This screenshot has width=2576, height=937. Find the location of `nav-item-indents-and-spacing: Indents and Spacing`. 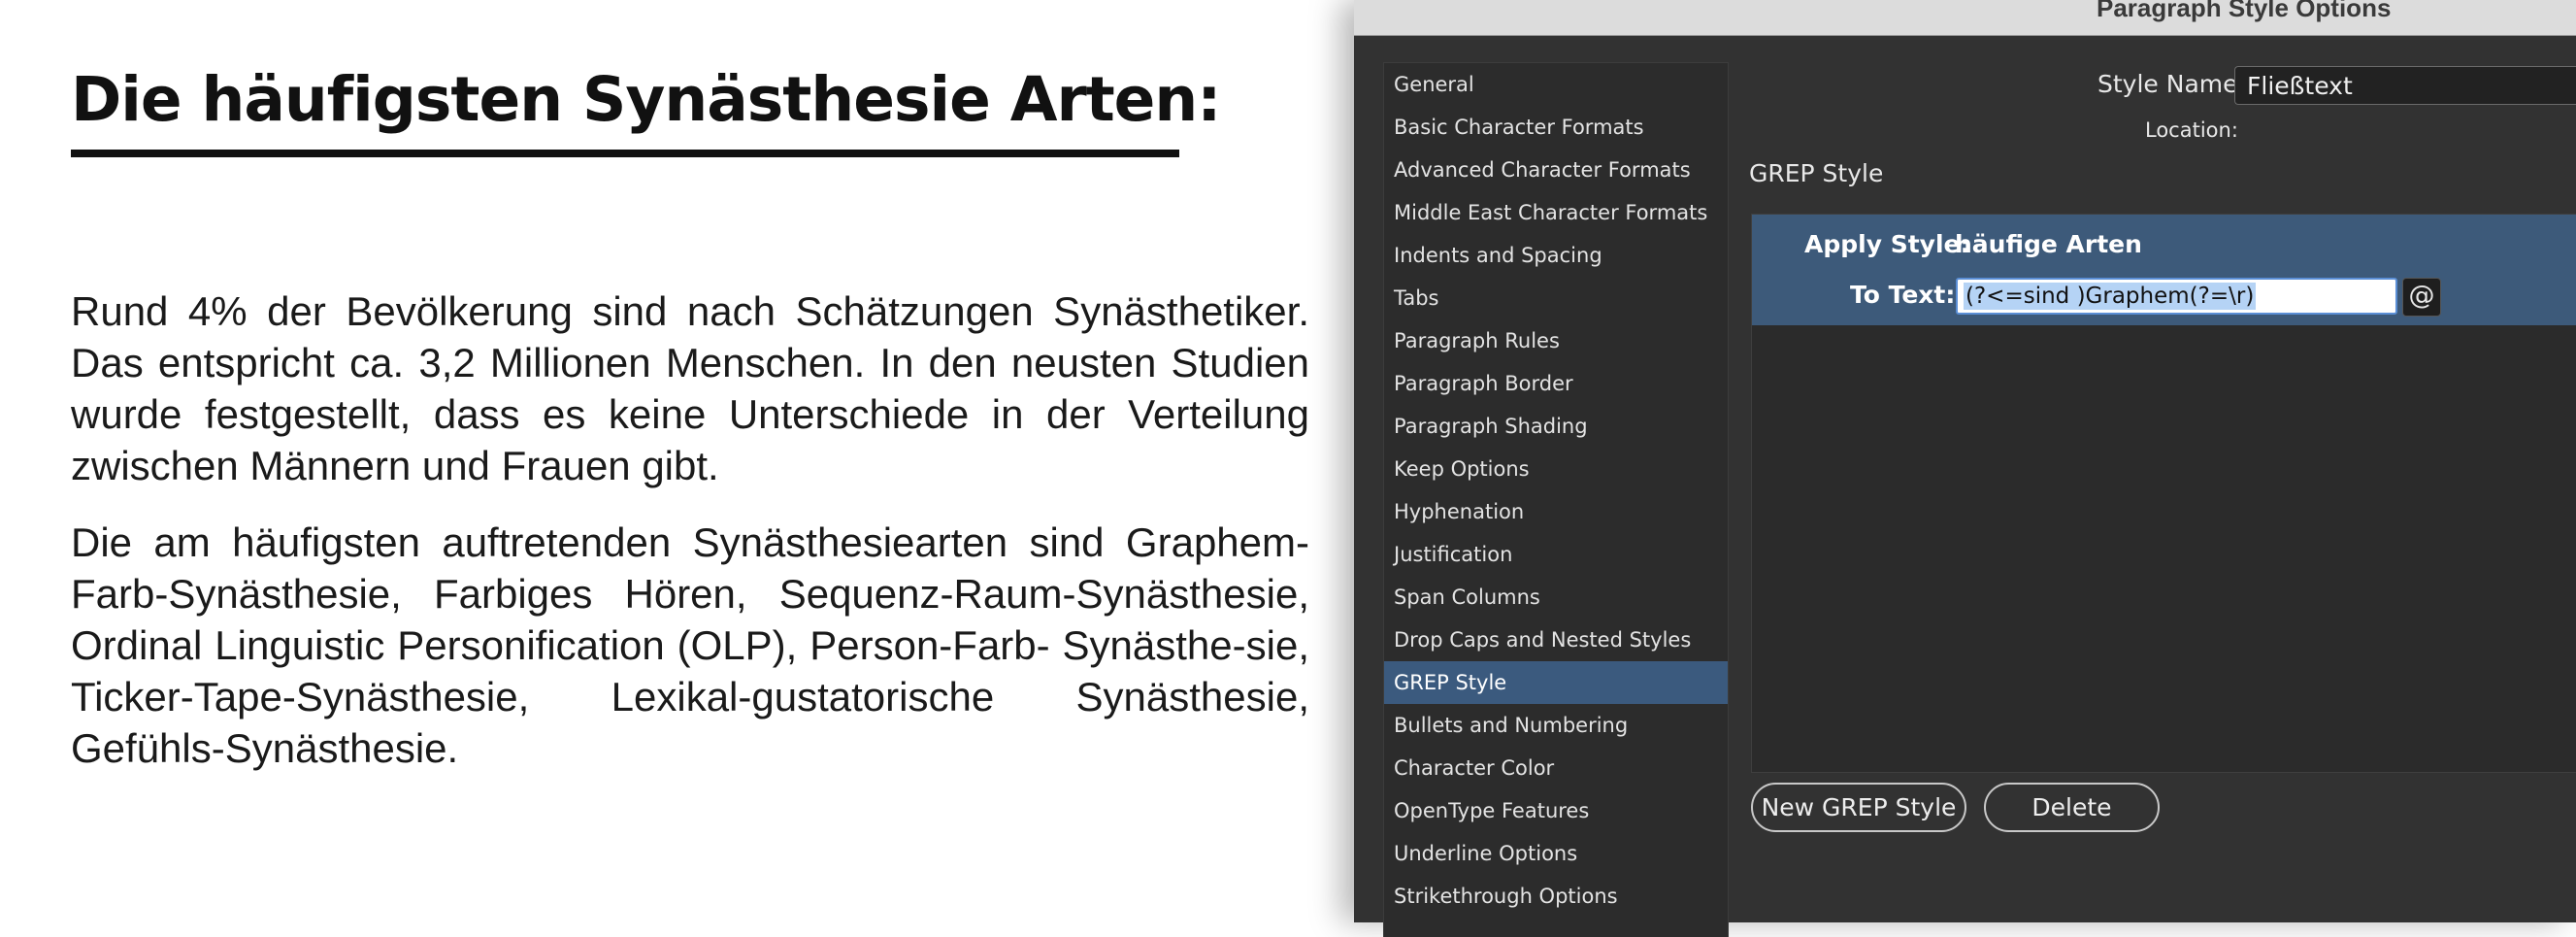

nav-item-indents-and-spacing: Indents and Spacing is located at coordinates (1556, 255).